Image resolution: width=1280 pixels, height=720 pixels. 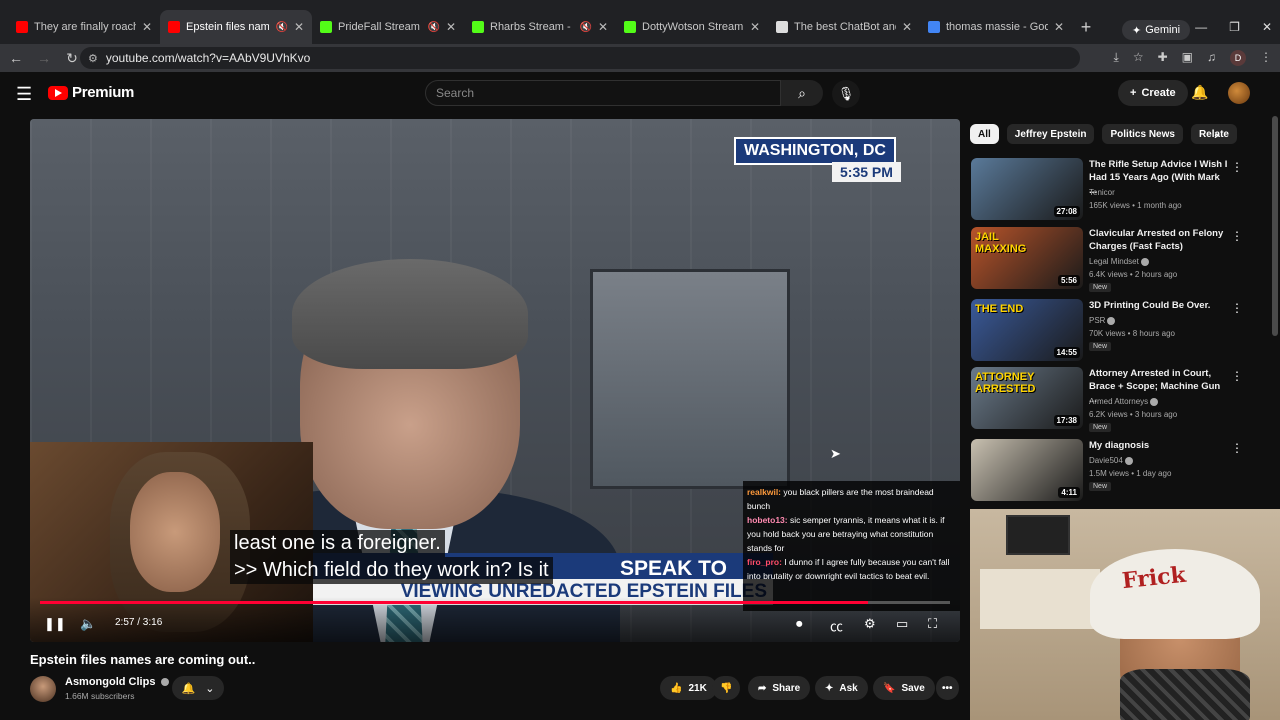 I want to click on bell-icon: 🔔, so click(x=188, y=688).